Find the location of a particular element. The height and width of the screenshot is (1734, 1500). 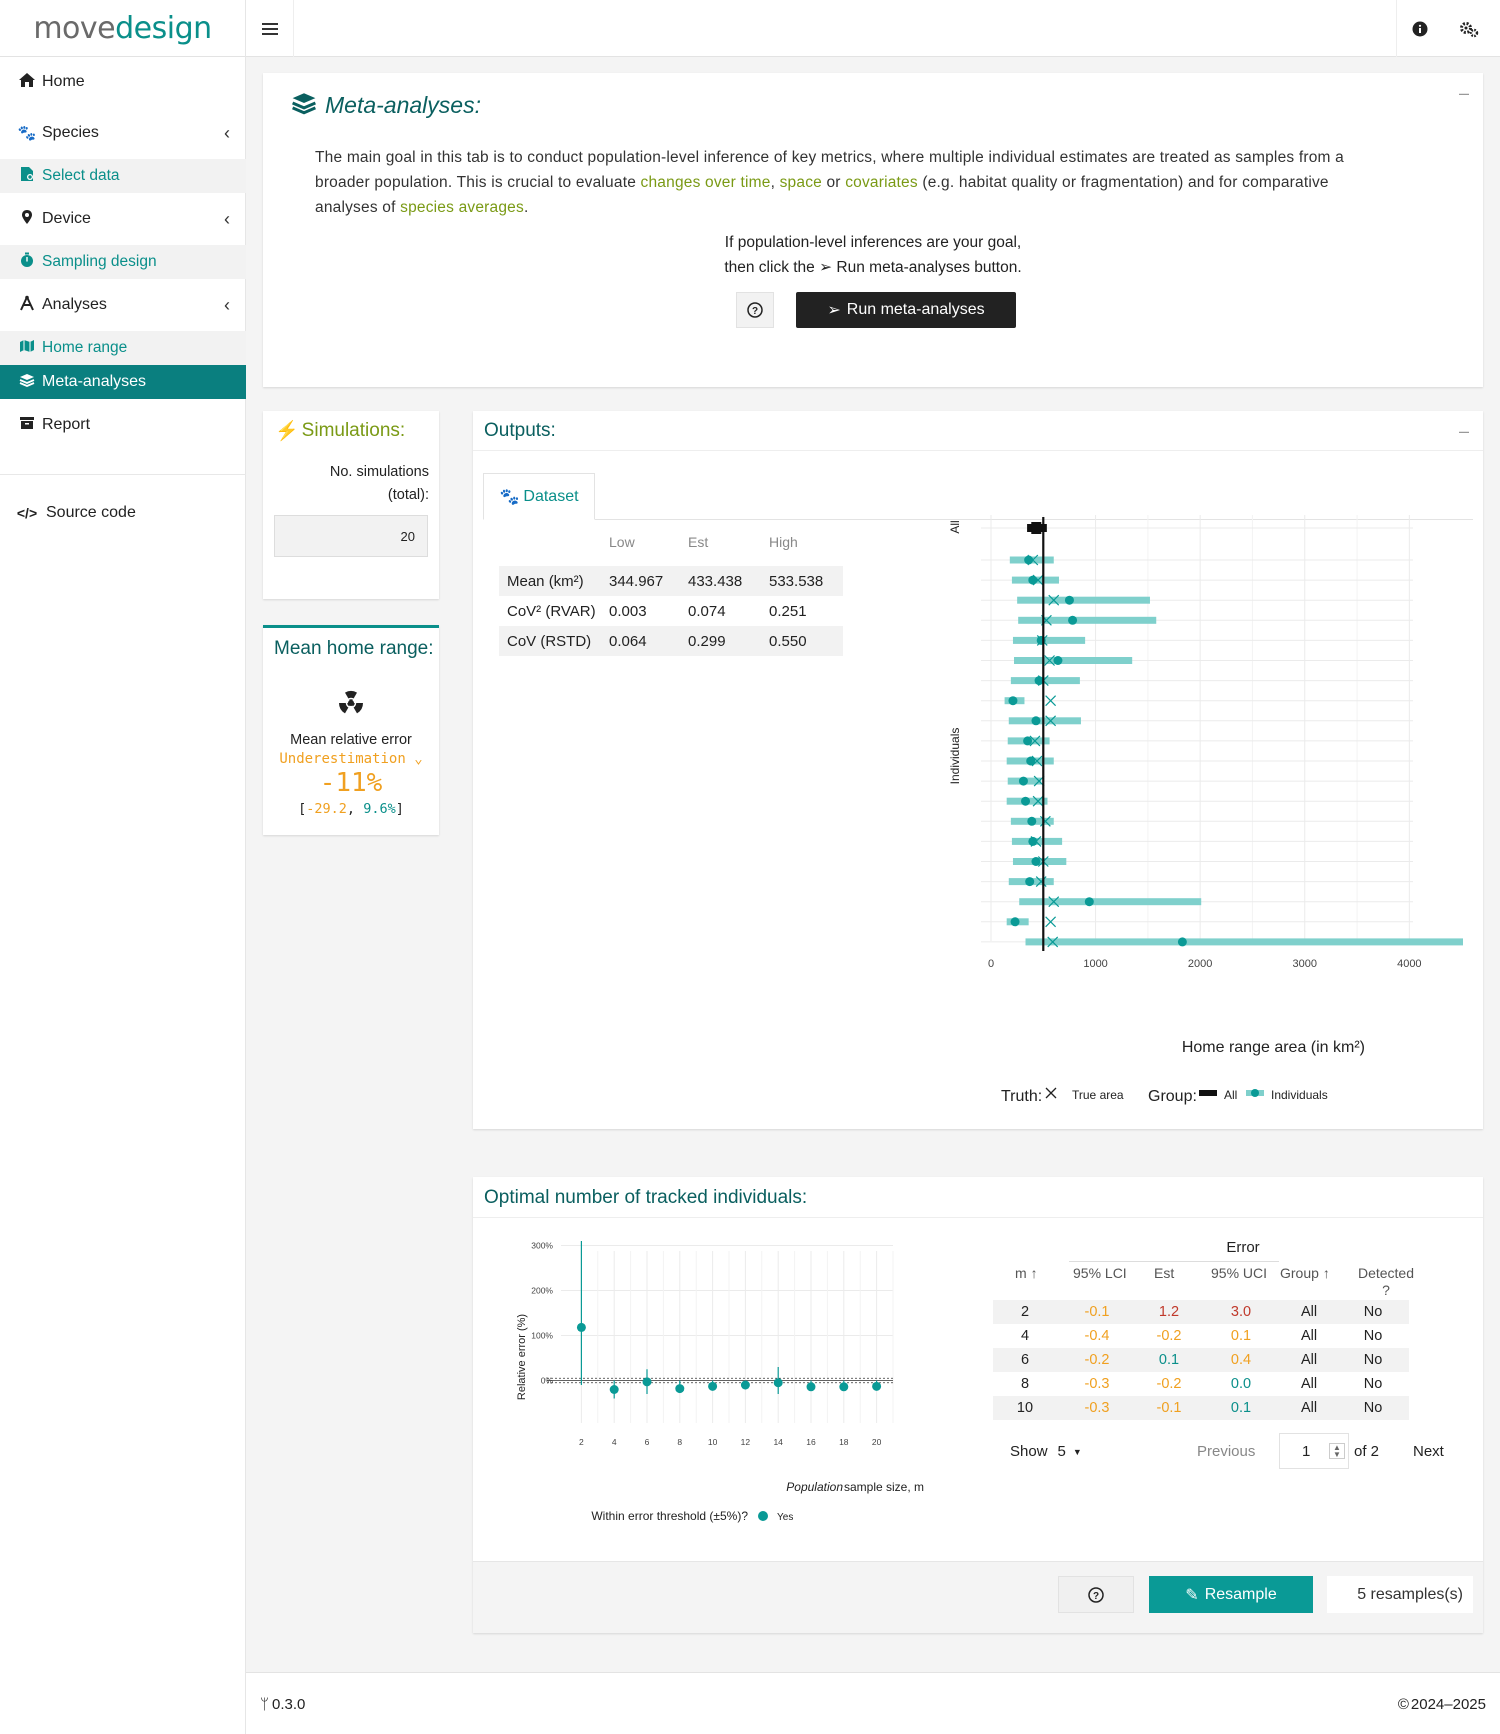

info-icon is located at coordinates (1419, 28).